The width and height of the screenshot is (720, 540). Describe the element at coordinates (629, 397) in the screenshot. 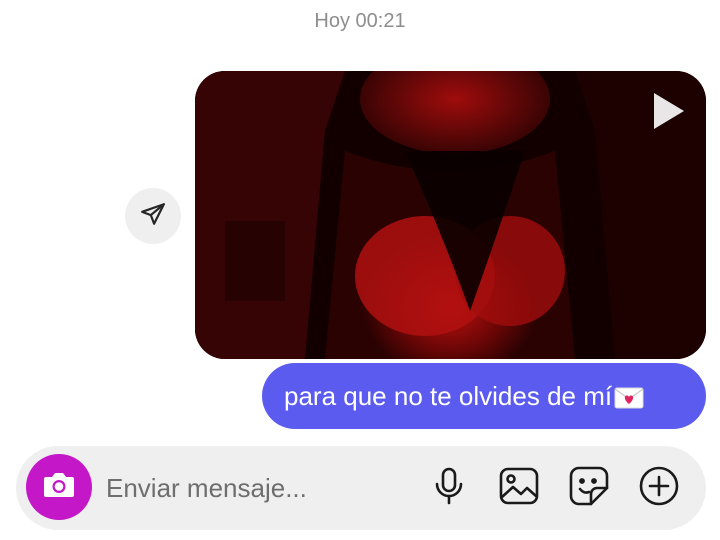

I see `love-letter-icon` at that location.